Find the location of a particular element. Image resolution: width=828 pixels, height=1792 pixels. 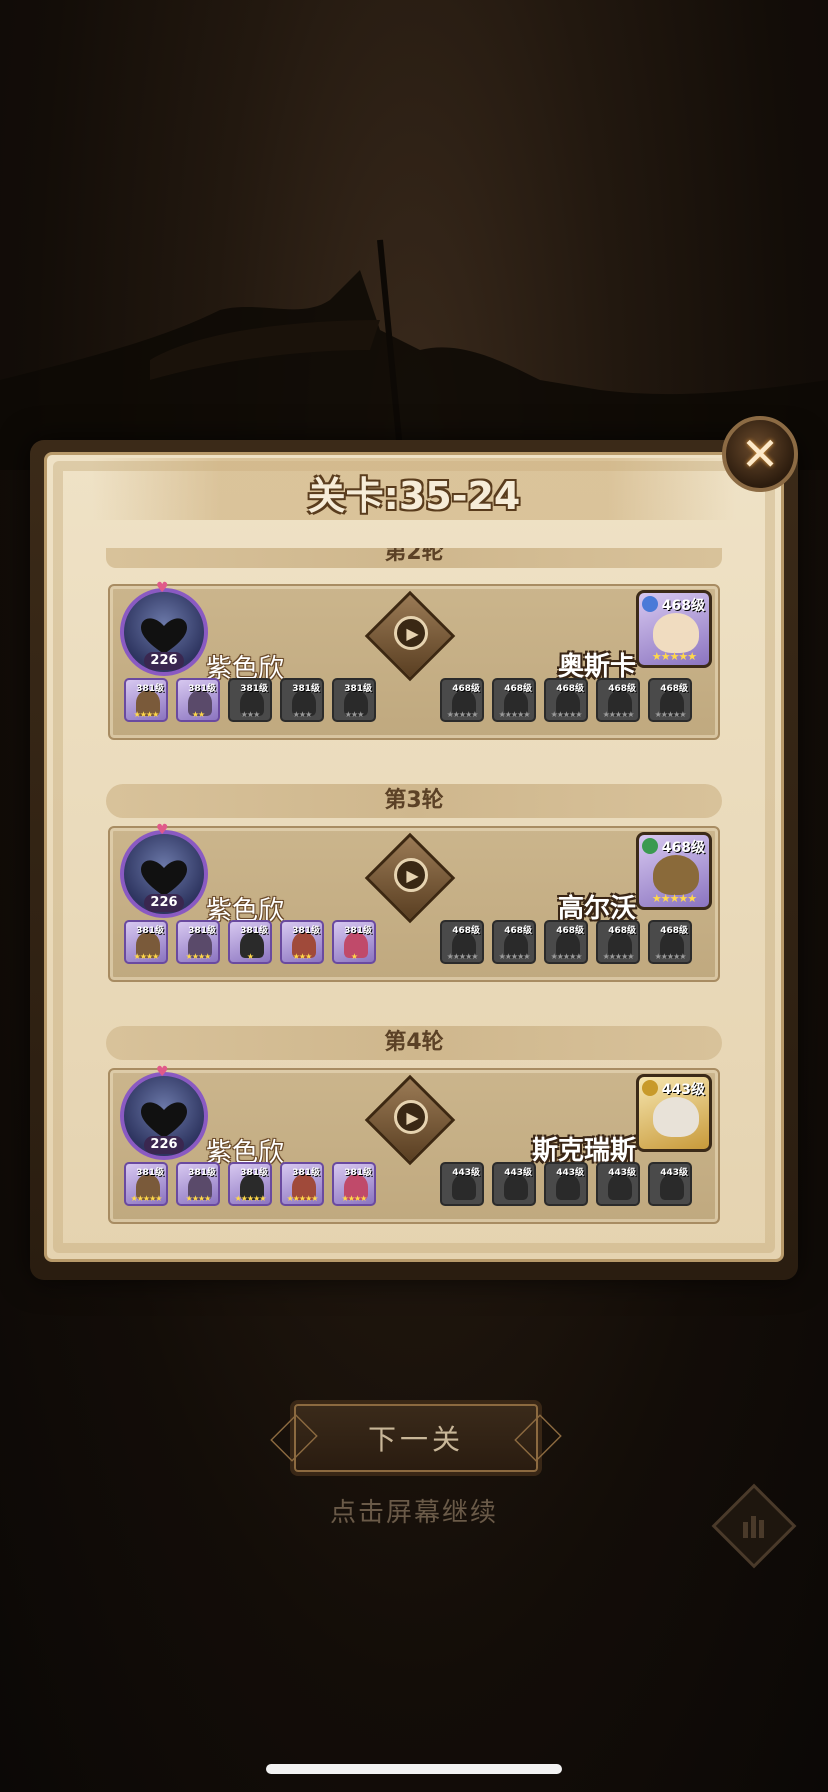

close-icon: ✕ is located at coordinates (760, 454).